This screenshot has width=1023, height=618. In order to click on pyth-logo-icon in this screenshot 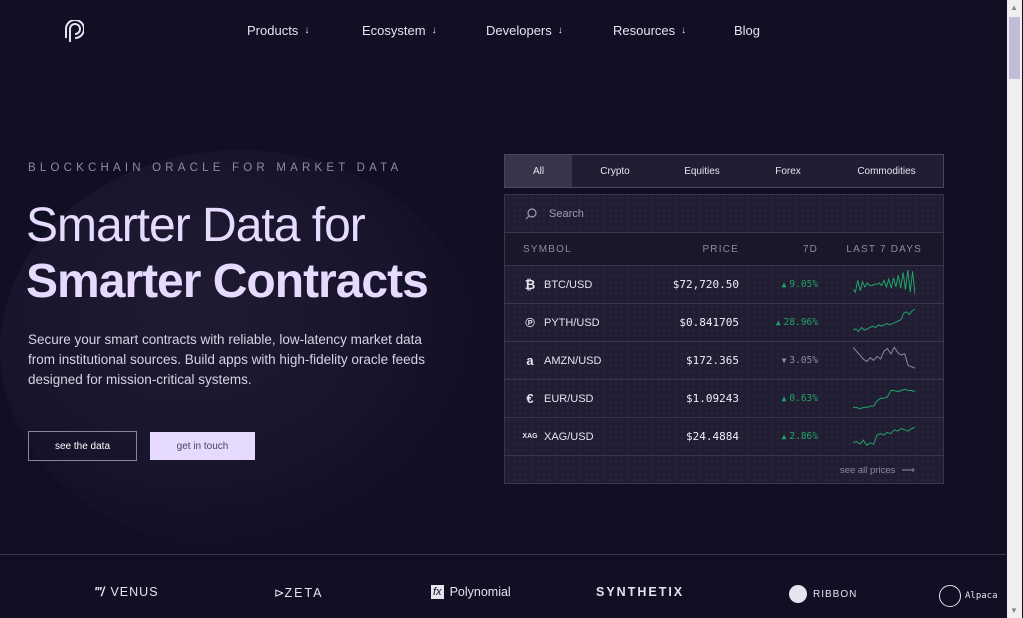, I will do `click(74, 32)`.